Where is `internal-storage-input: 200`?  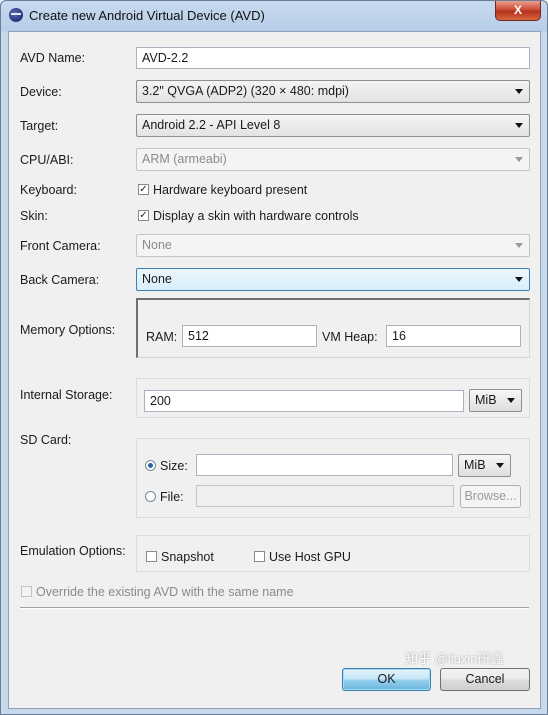
internal-storage-input: 200 is located at coordinates (304, 401).